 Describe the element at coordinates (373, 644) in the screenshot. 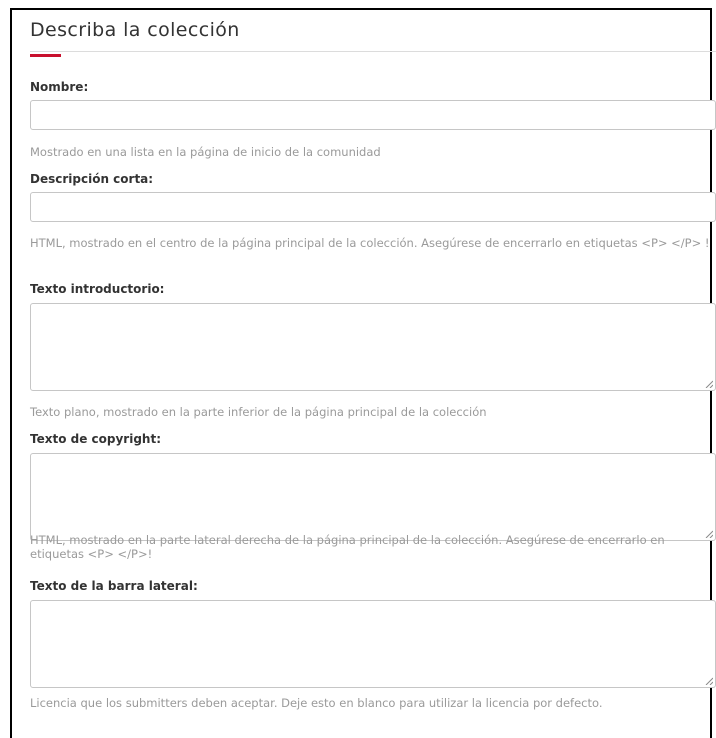

I see `sidebar-text-textarea` at that location.